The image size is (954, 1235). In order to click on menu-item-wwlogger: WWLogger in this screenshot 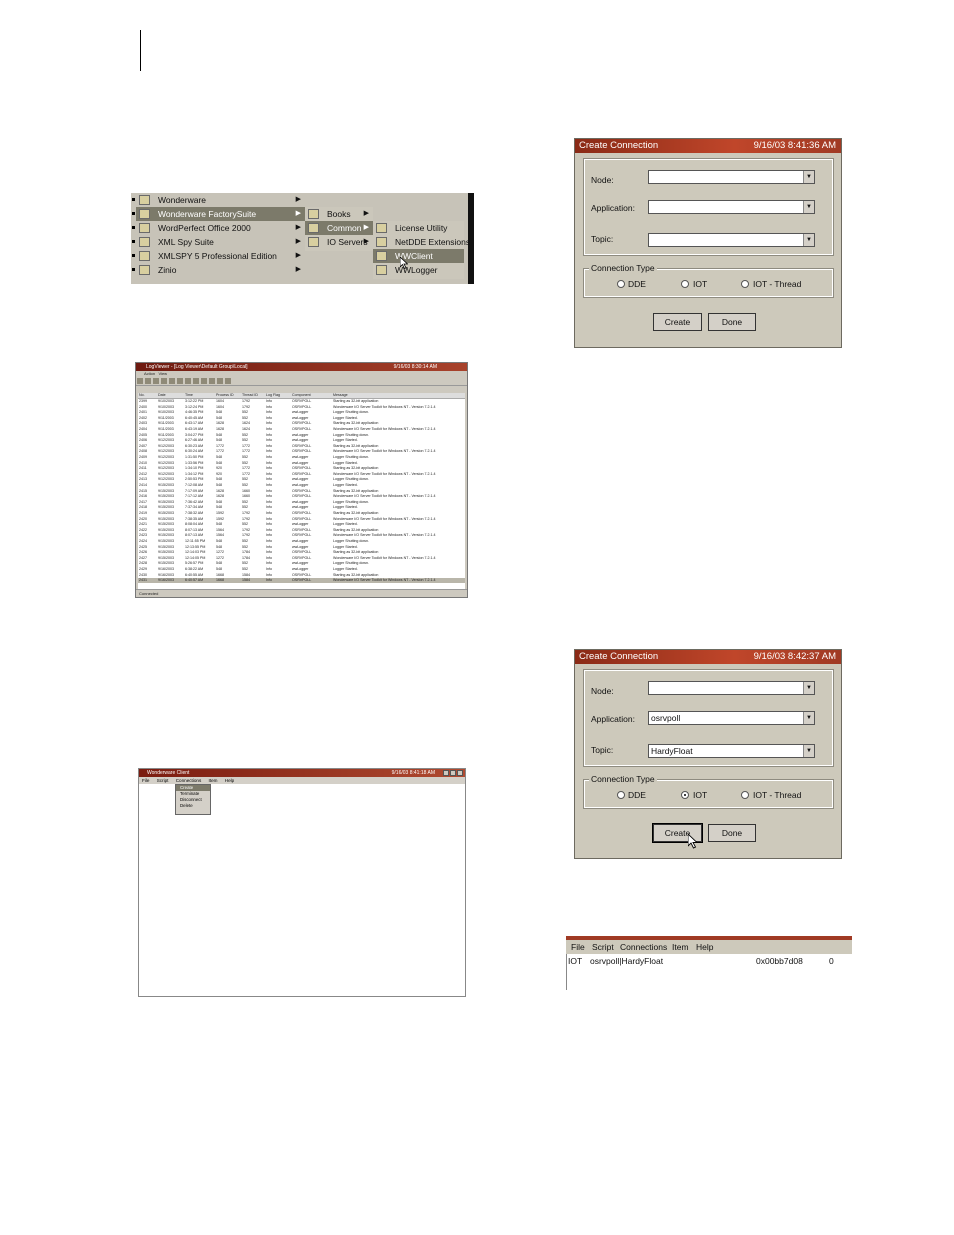, I will do `click(418, 270)`.